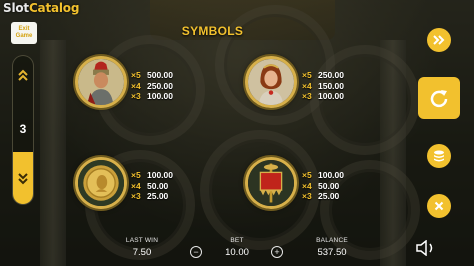 This screenshot has height=266, width=474. What do you see at coordinates (152, 185) in the screenshot?
I see `paytable-coin: ×5 100.00 ×4 50.00 ×3 25.00` at bounding box center [152, 185].